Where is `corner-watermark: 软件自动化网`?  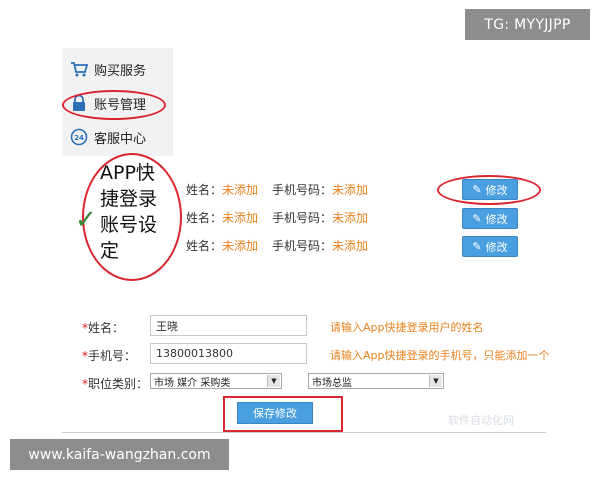 corner-watermark: 软件自动化网 is located at coordinates (481, 420).